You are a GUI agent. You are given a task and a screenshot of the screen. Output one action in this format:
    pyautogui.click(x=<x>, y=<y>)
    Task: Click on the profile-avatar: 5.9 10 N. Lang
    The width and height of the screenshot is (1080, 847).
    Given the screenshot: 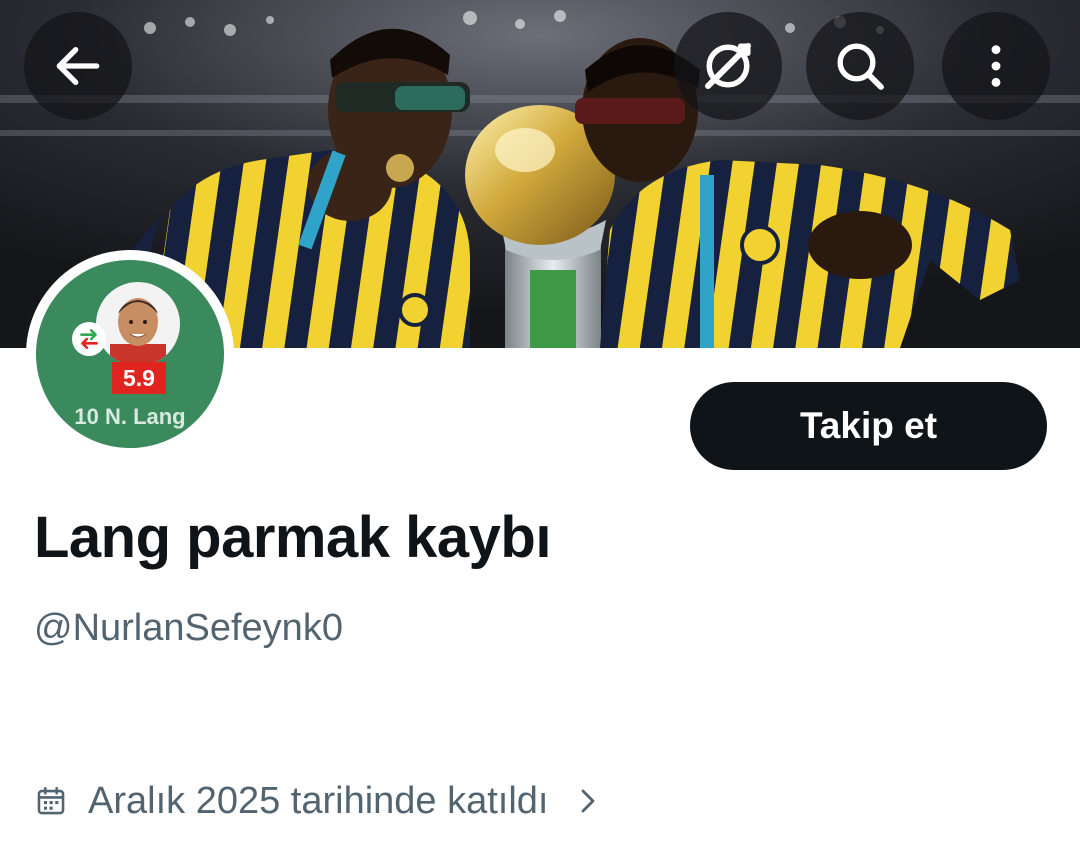 What is the action you would take?
    pyautogui.click(x=130, y=354)
    